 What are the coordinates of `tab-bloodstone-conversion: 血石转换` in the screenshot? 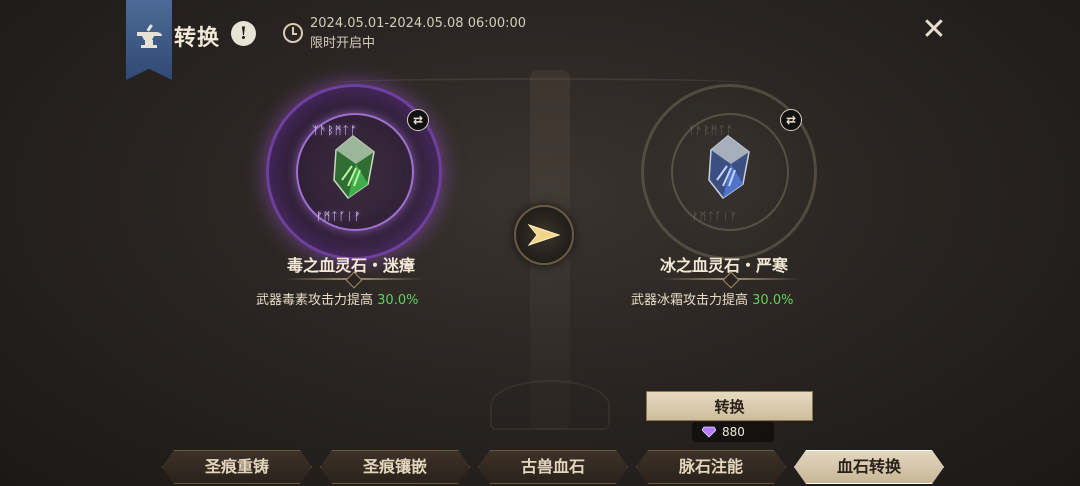 It's located at (869, 467).